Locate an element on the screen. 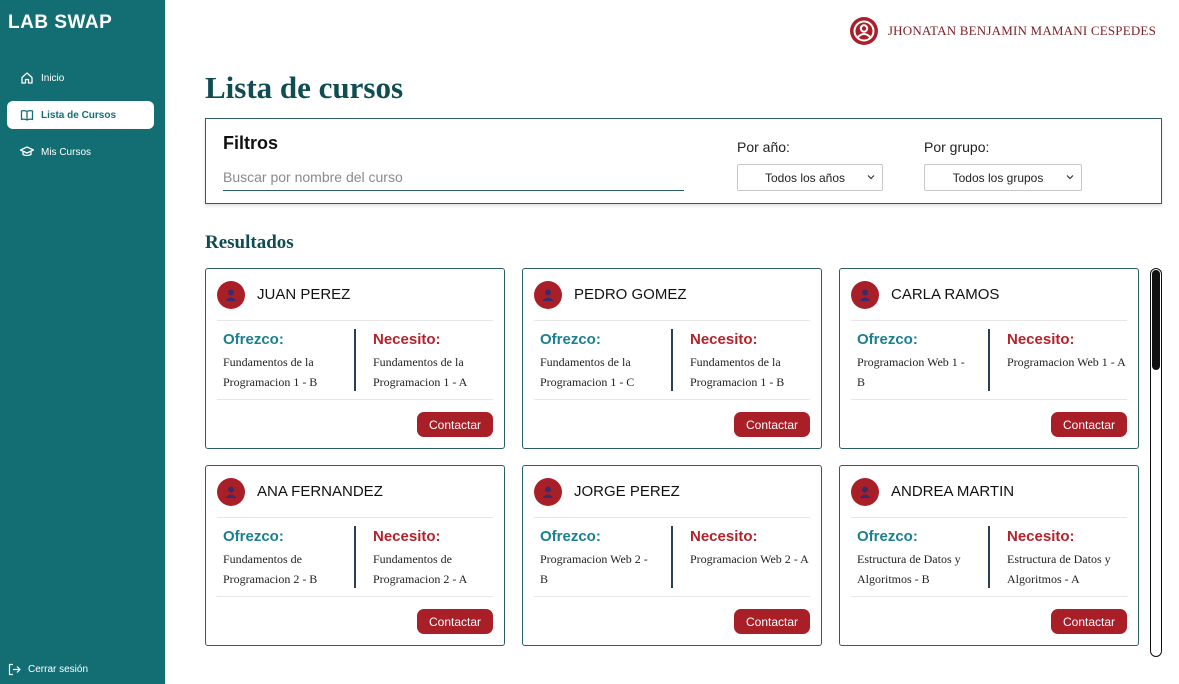 The height and width of the screenshot is (684, 1179). sidebar-item-inicio: Inicio is located at coordinates (80, 78).